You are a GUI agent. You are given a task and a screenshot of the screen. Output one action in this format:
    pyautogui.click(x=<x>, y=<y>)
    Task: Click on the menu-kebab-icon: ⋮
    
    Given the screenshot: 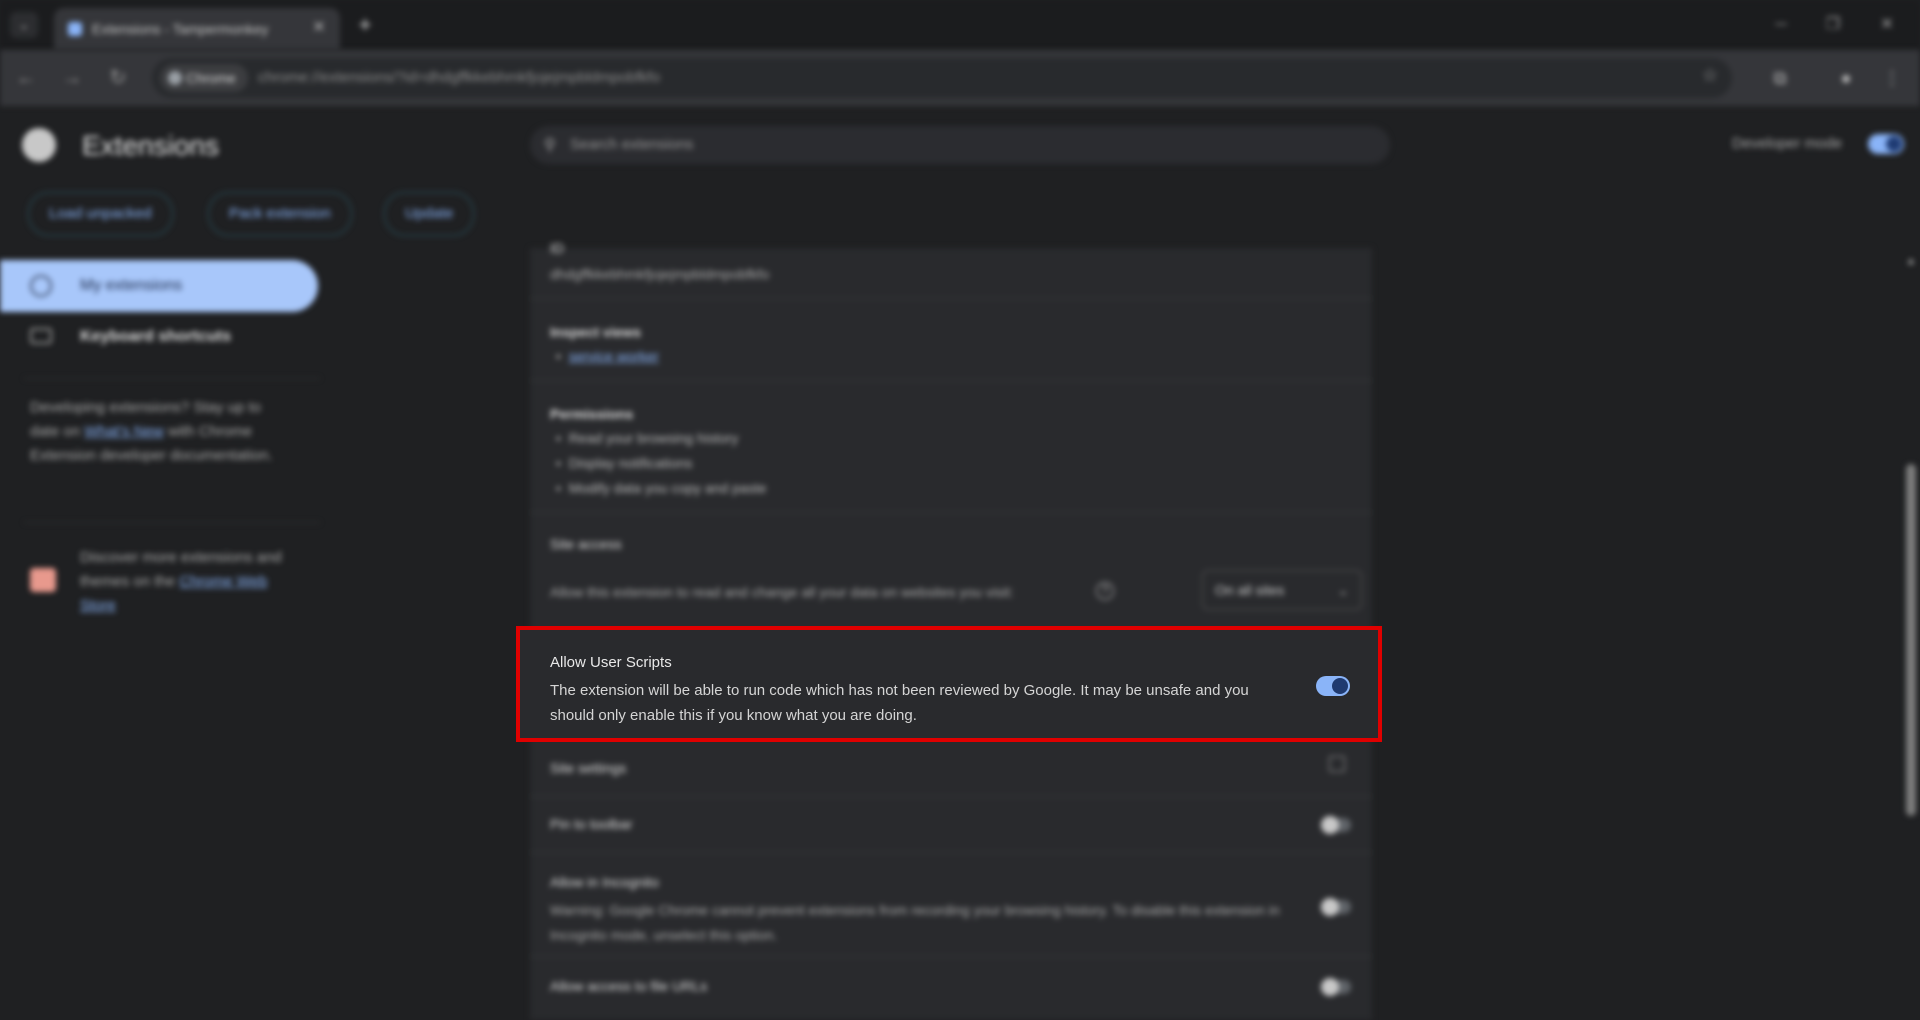 What is the action you would take?
    pyautogui.click(x=1892, y=78)
    